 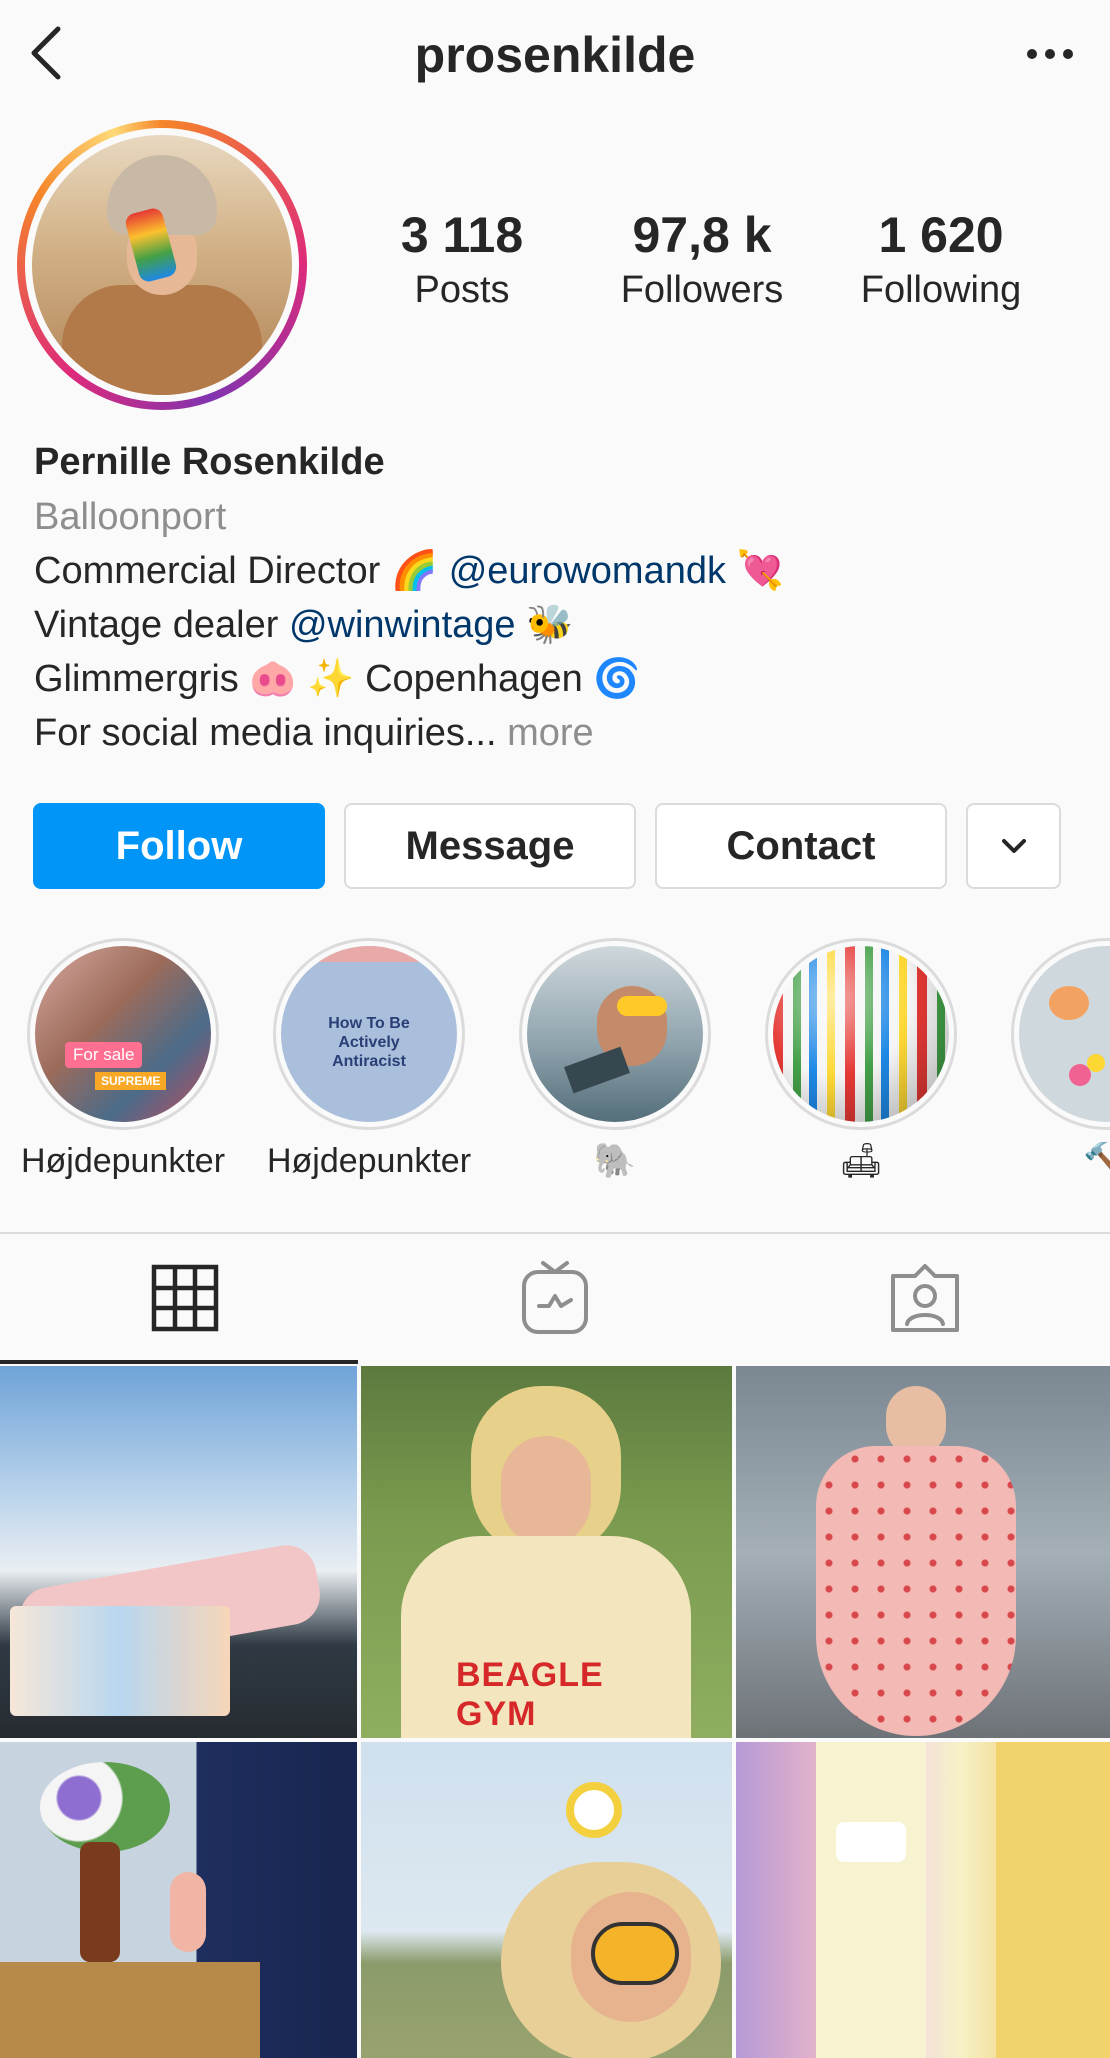 What do you see at coordinates (615, 1161) in the screenshot?
I see `highlight-label: 🐘` at bounding box center [615, 1161].